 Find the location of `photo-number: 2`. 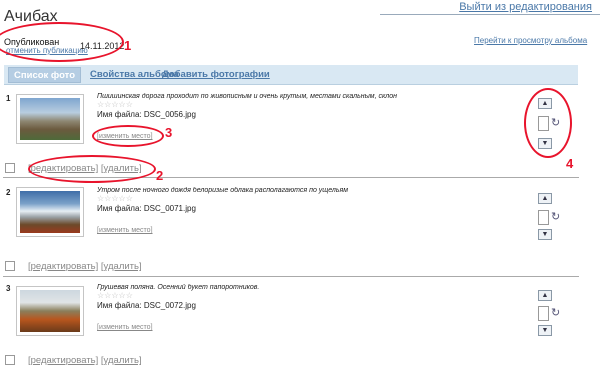

photo-number: 2 is located at coordinates (8, 192).